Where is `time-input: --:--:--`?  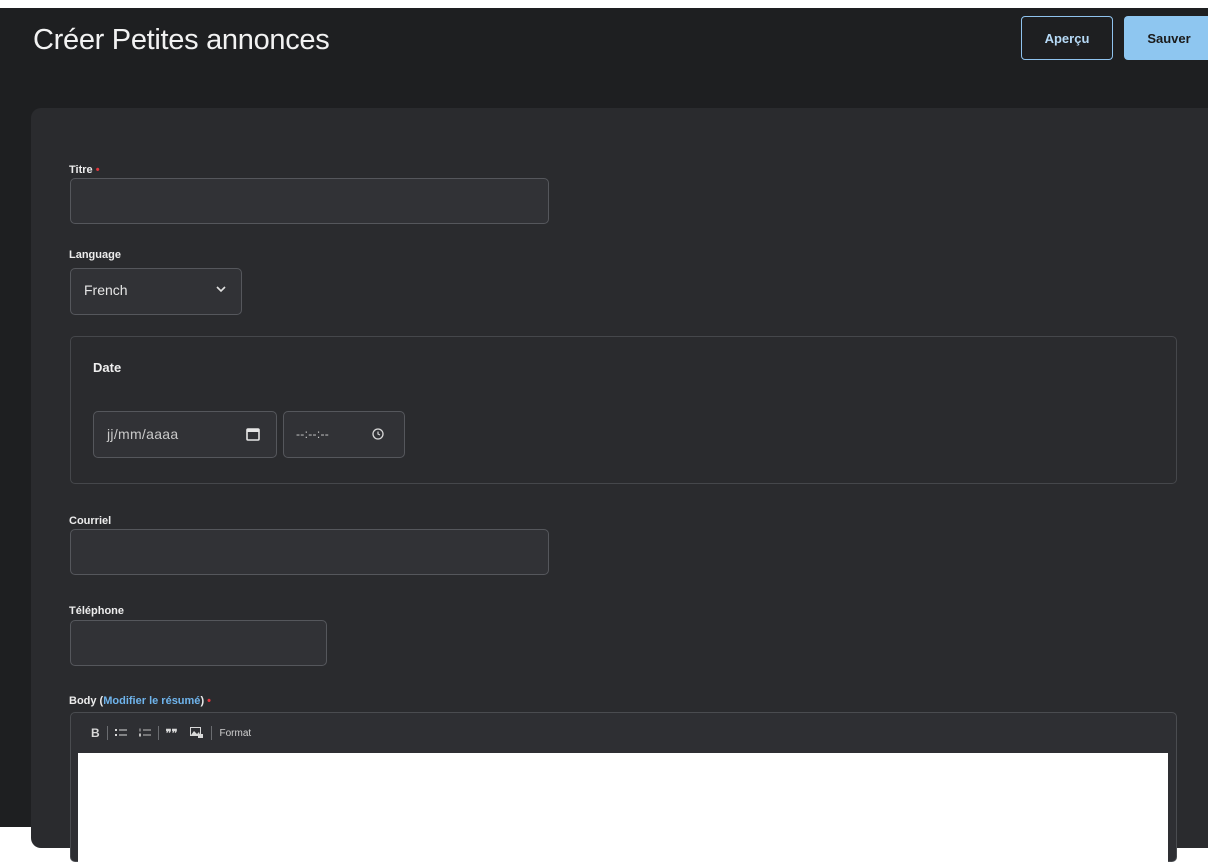
time-input: --:--:-- is located at coordinates (344, 434).